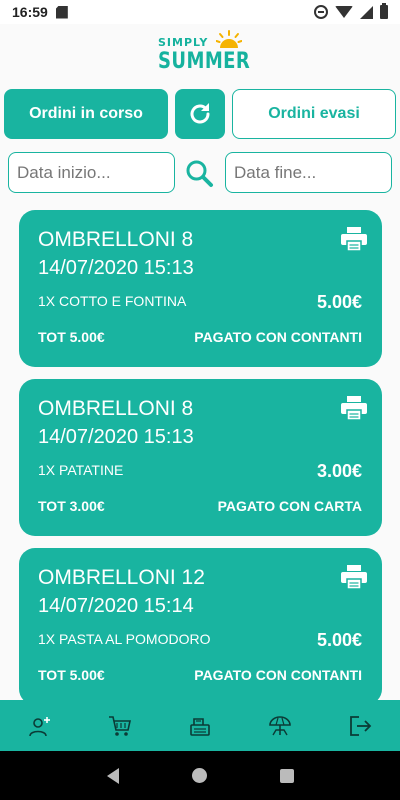 This screenshot has width=400, height=800. I want to click on order-price: 3.00€, so click(339, 471).